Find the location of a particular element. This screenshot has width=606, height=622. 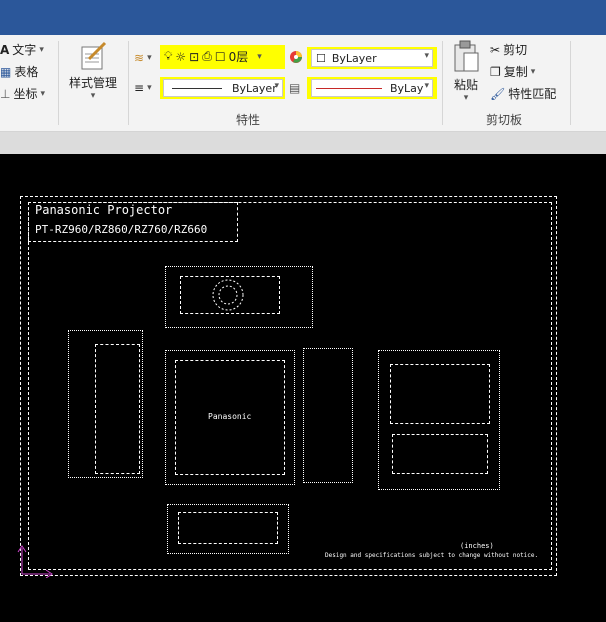

color-wheel-button is located at coordinates (296, 57).